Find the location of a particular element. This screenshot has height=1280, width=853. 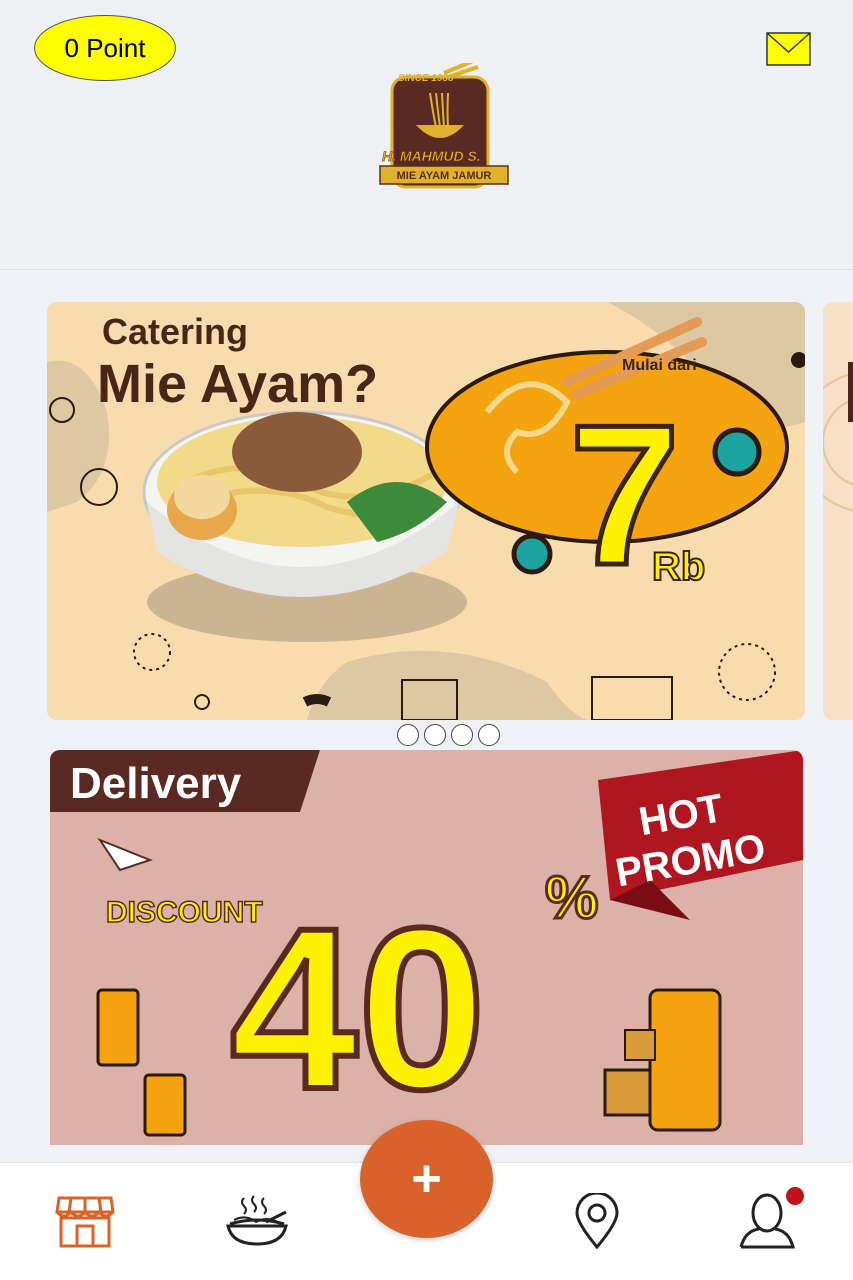

plus-icon: + is located at coordinates (426, 1179).